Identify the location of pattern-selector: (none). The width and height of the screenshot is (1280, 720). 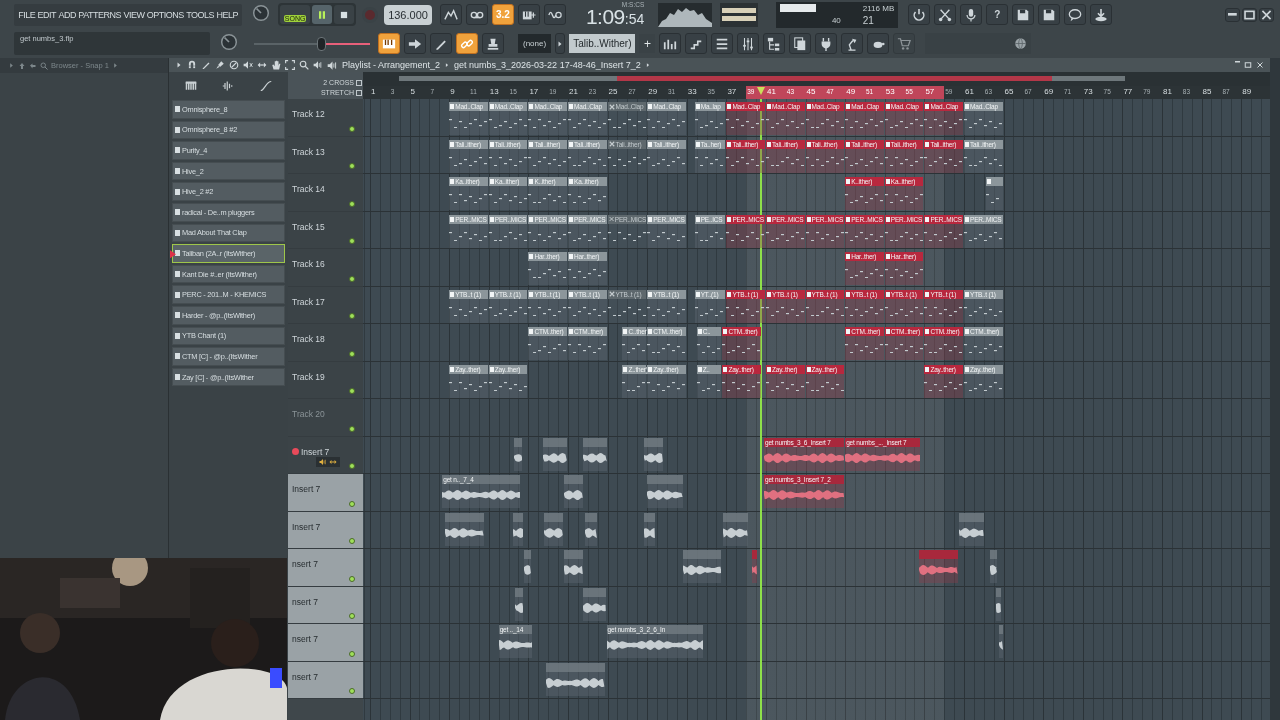
(535, 43).